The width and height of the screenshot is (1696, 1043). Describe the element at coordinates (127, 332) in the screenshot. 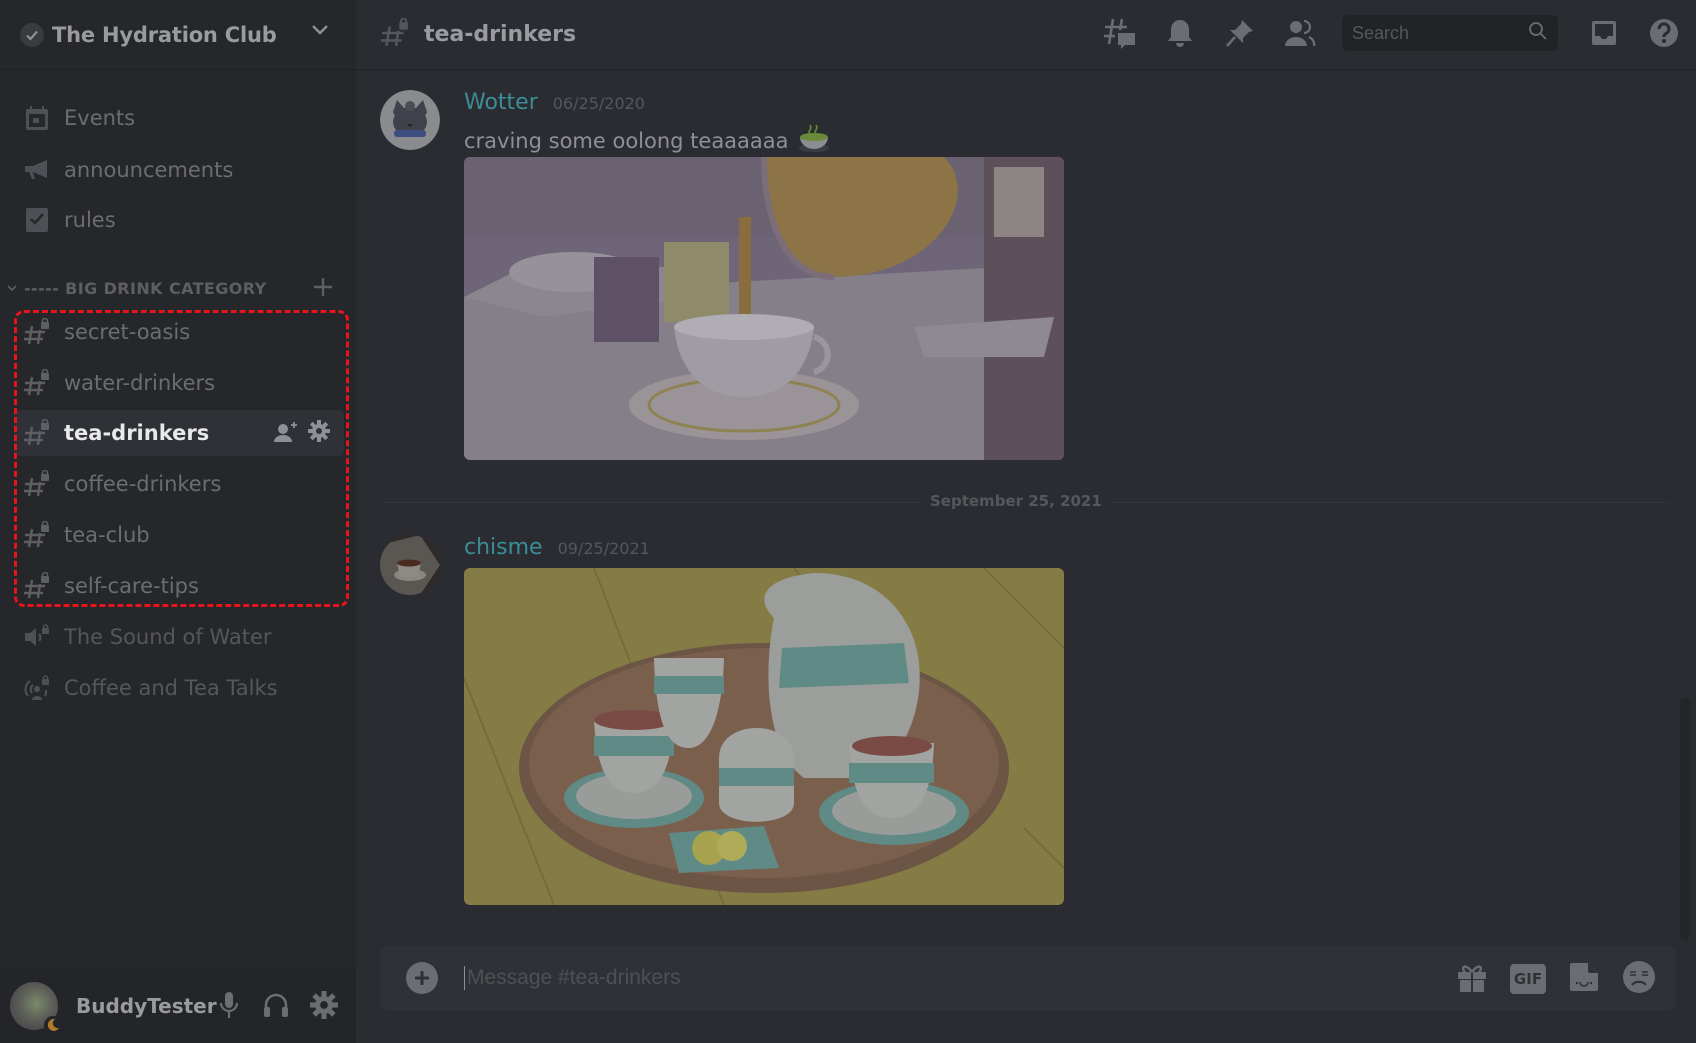

I see `sidebar-item-label: secret-oasis` at that location.